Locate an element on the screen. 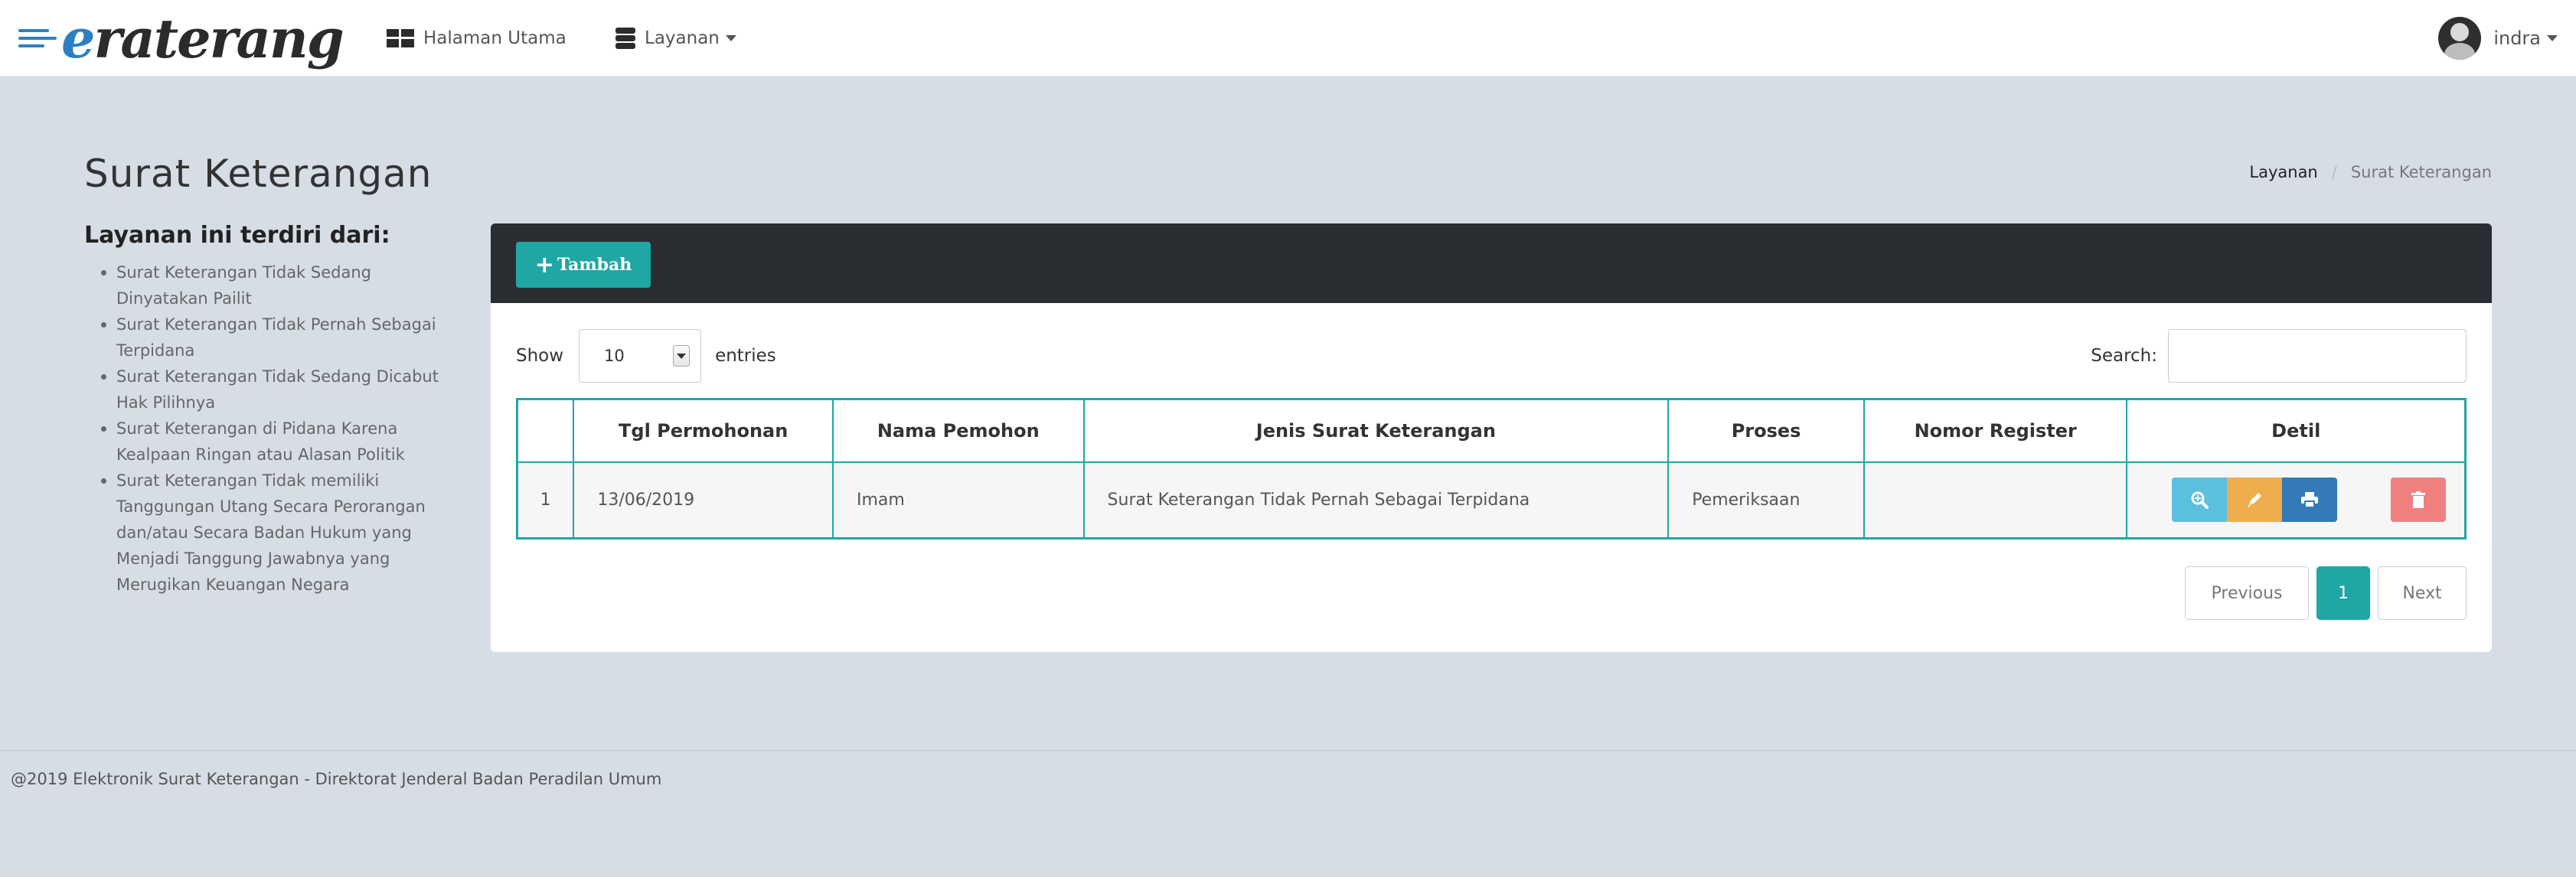  logo-speed-lines-icon is located at coordinates (38, 39).